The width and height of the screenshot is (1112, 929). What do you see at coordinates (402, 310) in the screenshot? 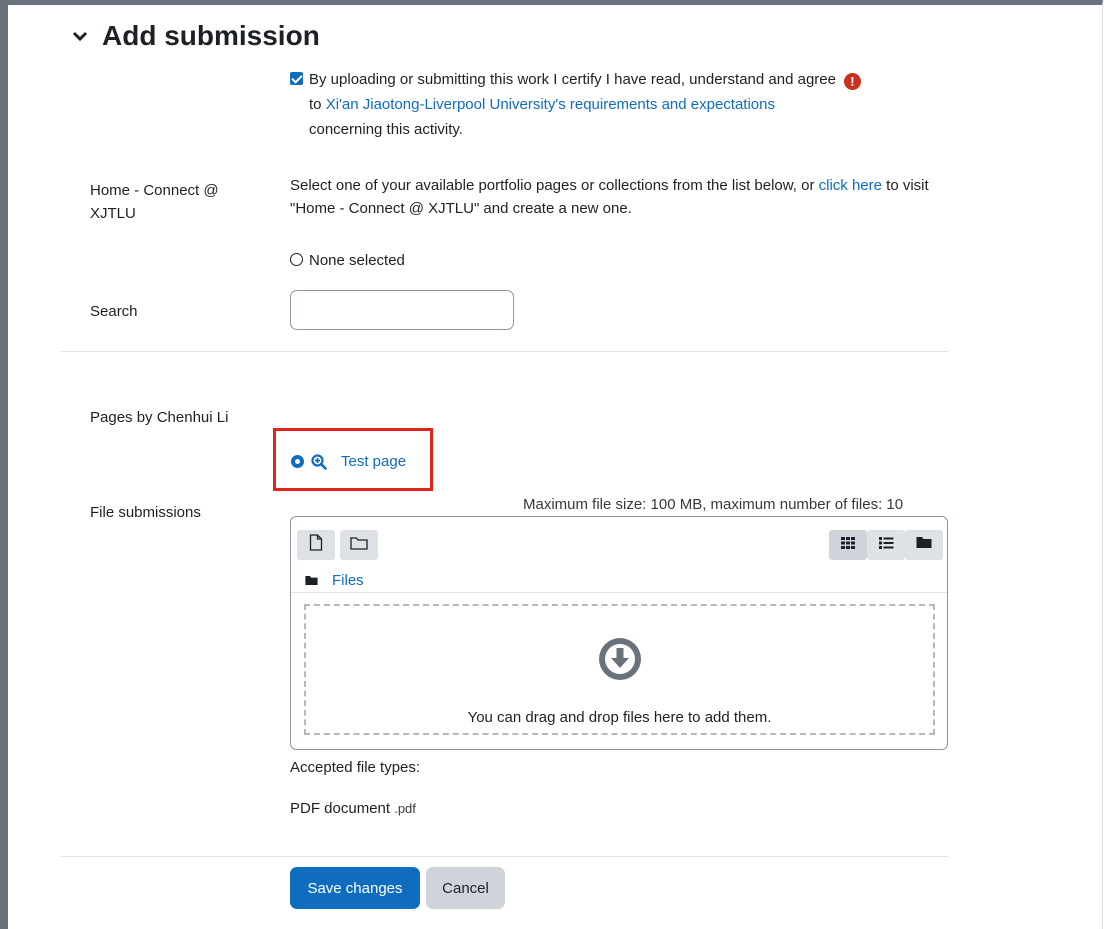
I see `search-input` at bounding box center [402, 310].